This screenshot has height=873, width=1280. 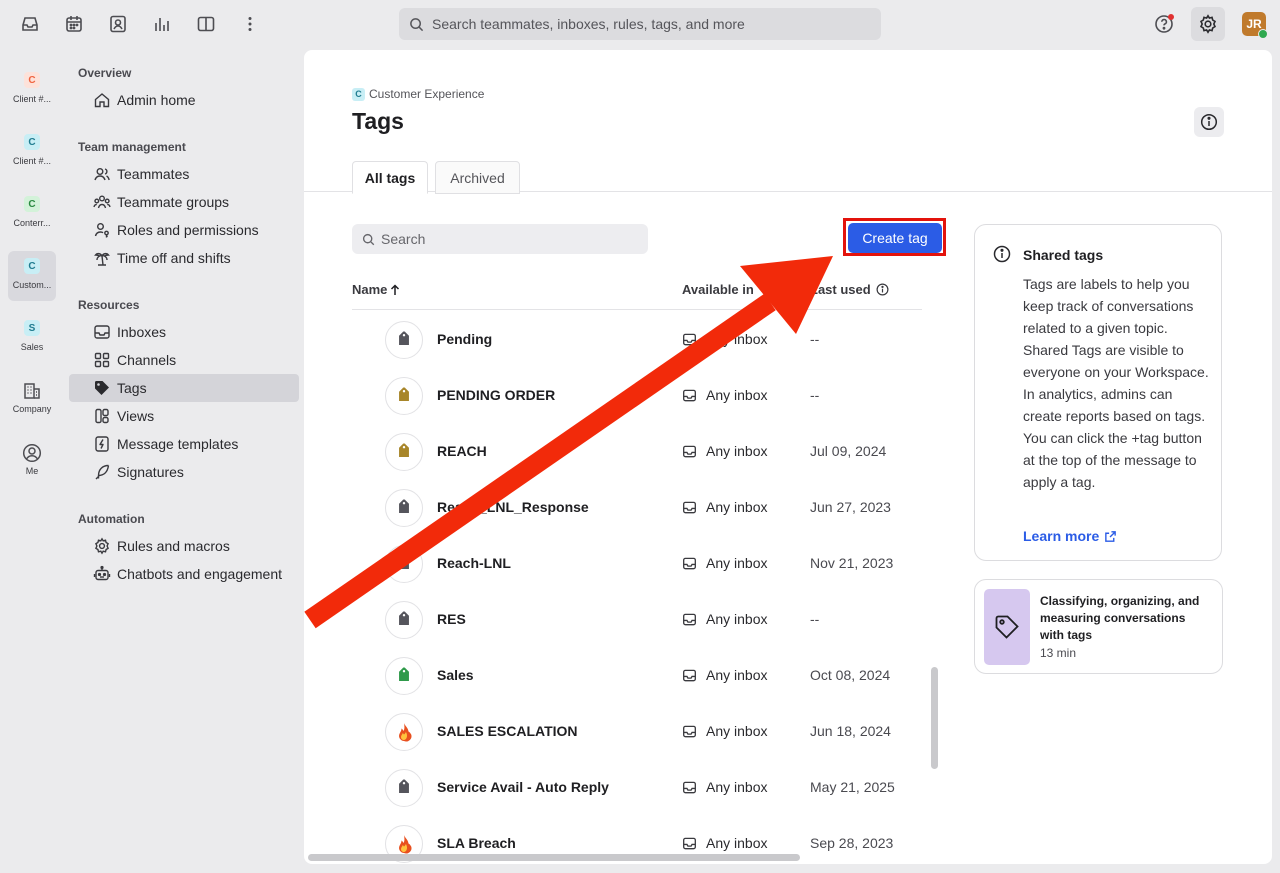 What do you see at coordinates (184, 360) in the screenshot?
I see `nav-channels: Channels` at bounding box center [184, 360].